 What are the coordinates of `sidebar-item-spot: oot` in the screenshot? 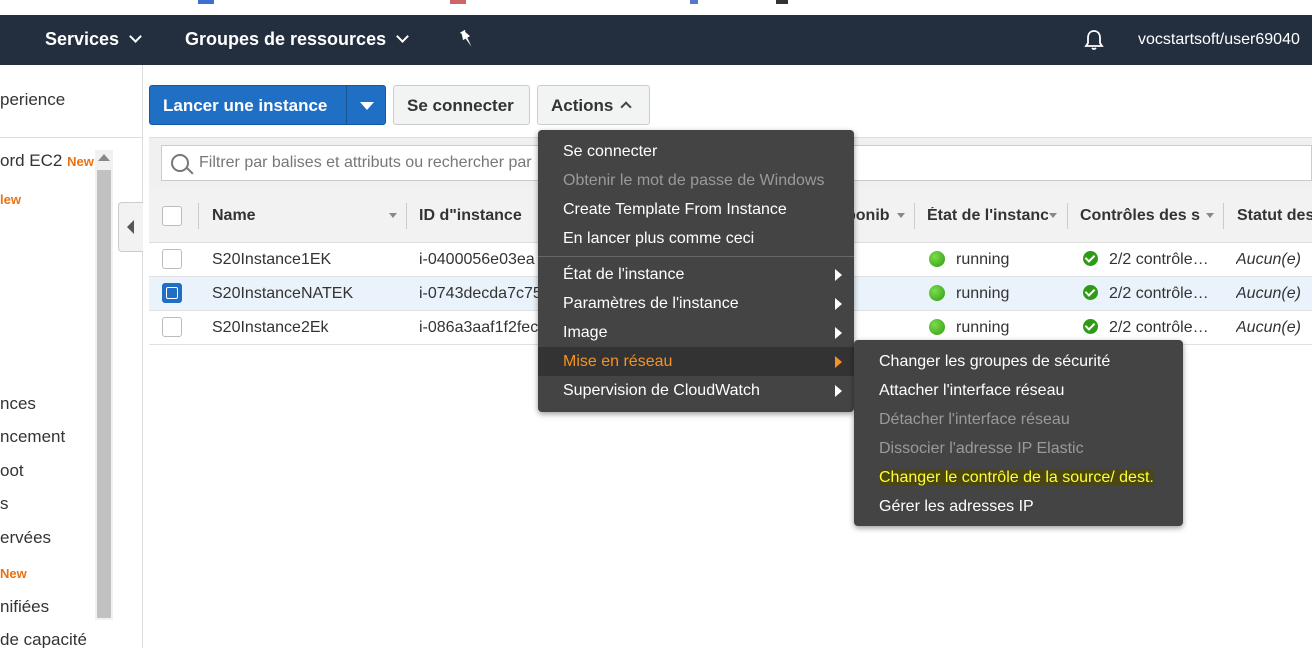 It's located at (12, 471).